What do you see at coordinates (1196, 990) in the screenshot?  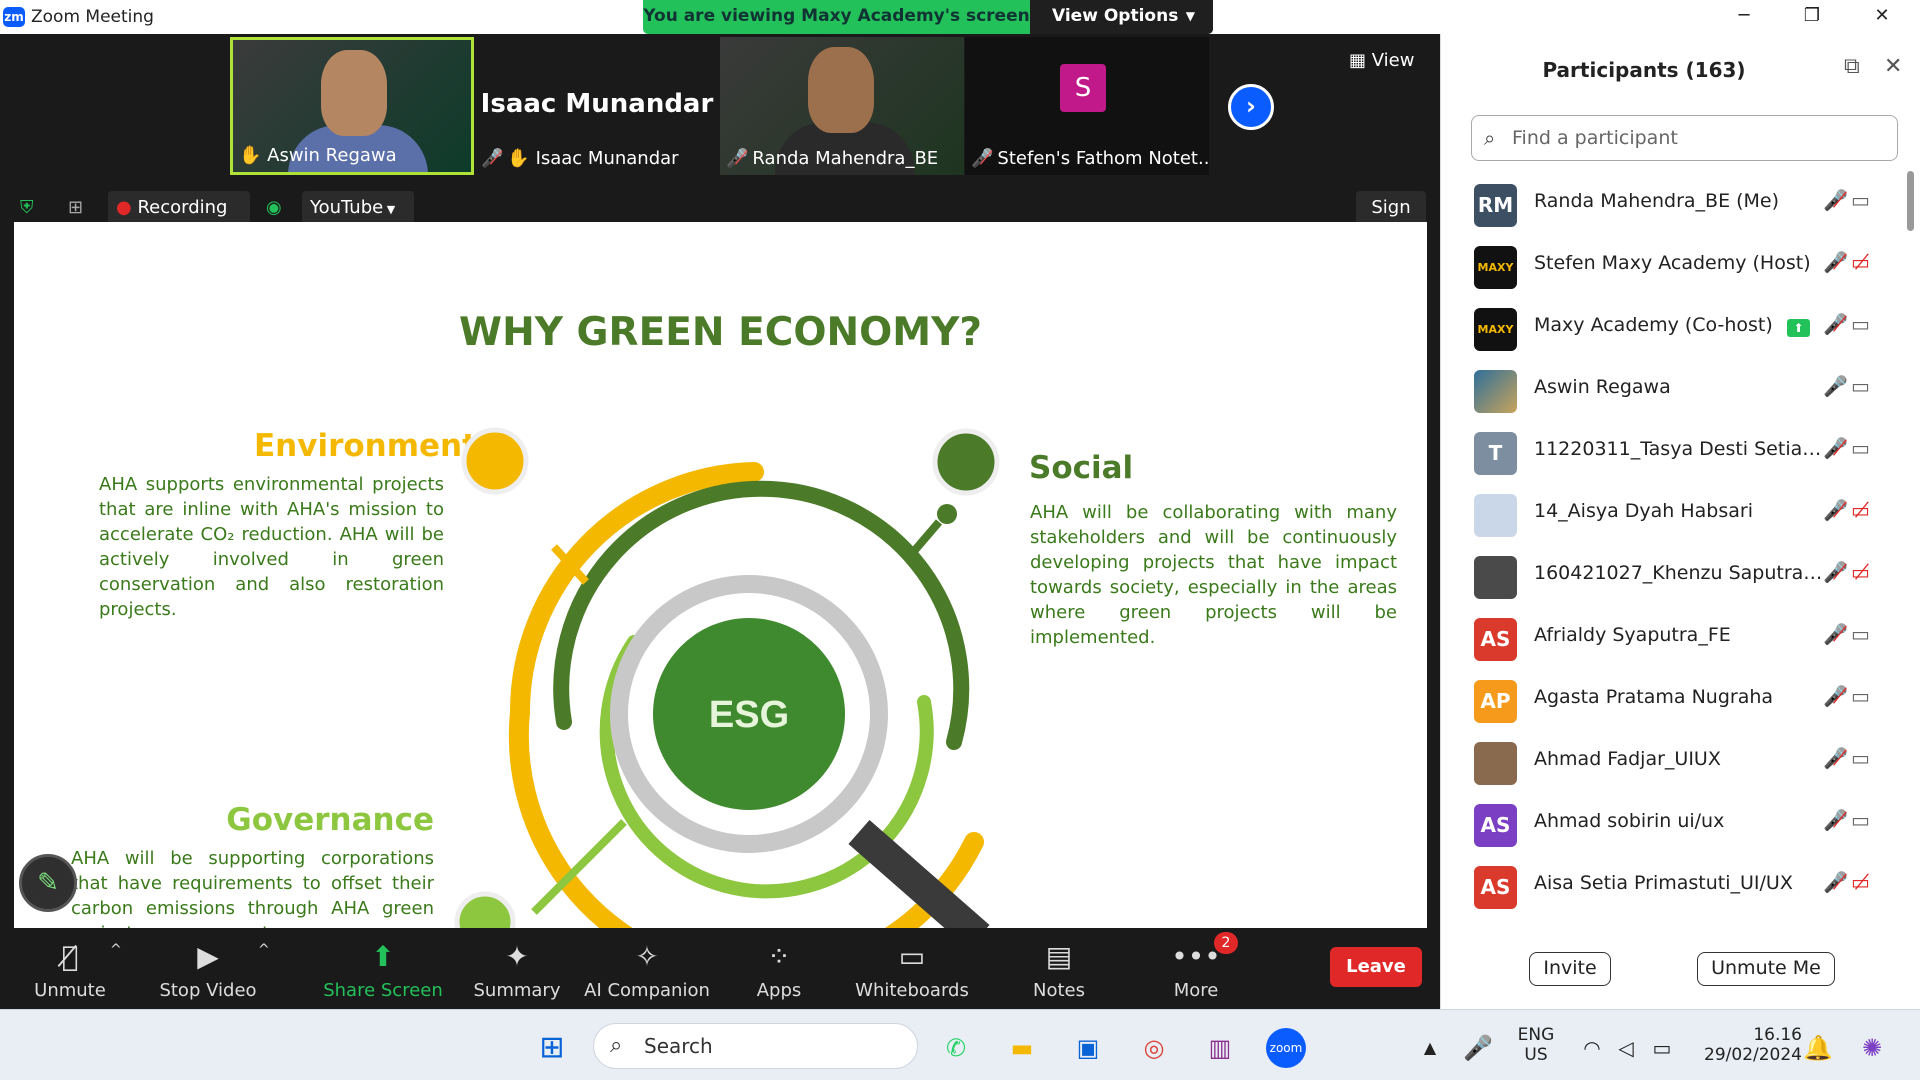 I see `more-label: More` at bounding box center [1196, 990].